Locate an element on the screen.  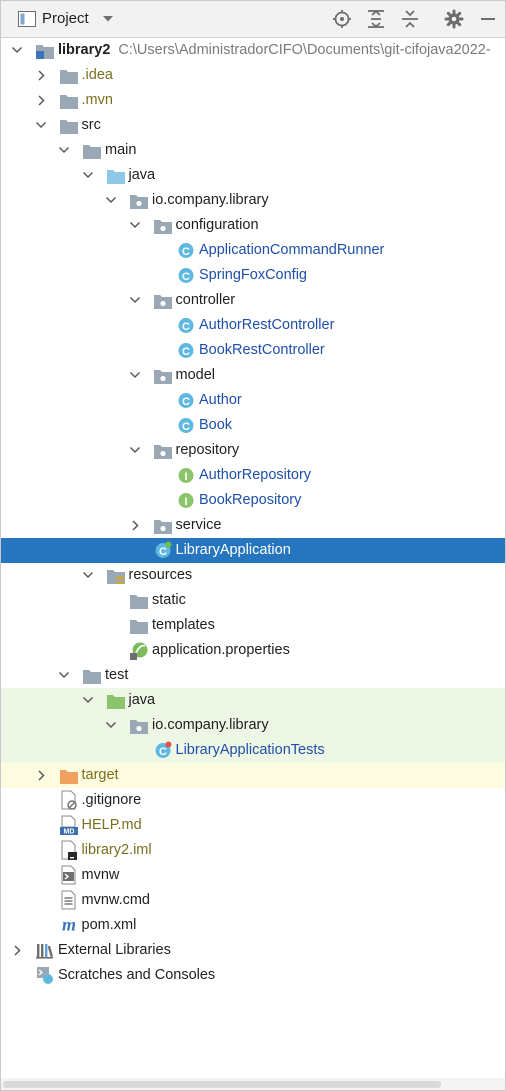
tree-row: application.properties is located at coordinates (253, 650).